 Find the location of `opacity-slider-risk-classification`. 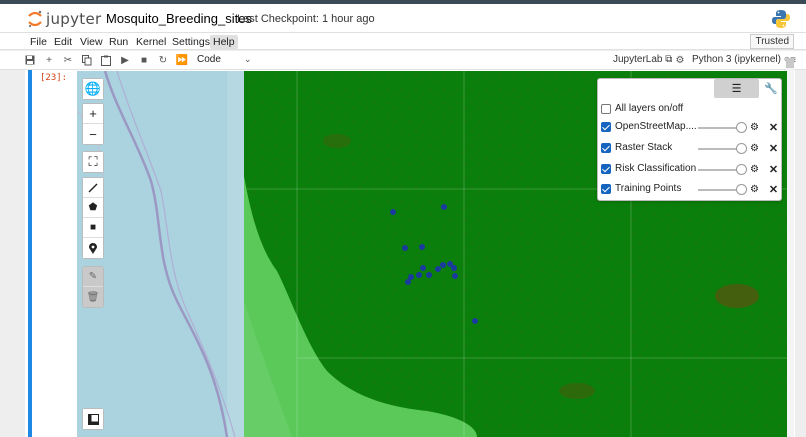

opacity-slider-risk-classification is located at coordinates (718, 170).